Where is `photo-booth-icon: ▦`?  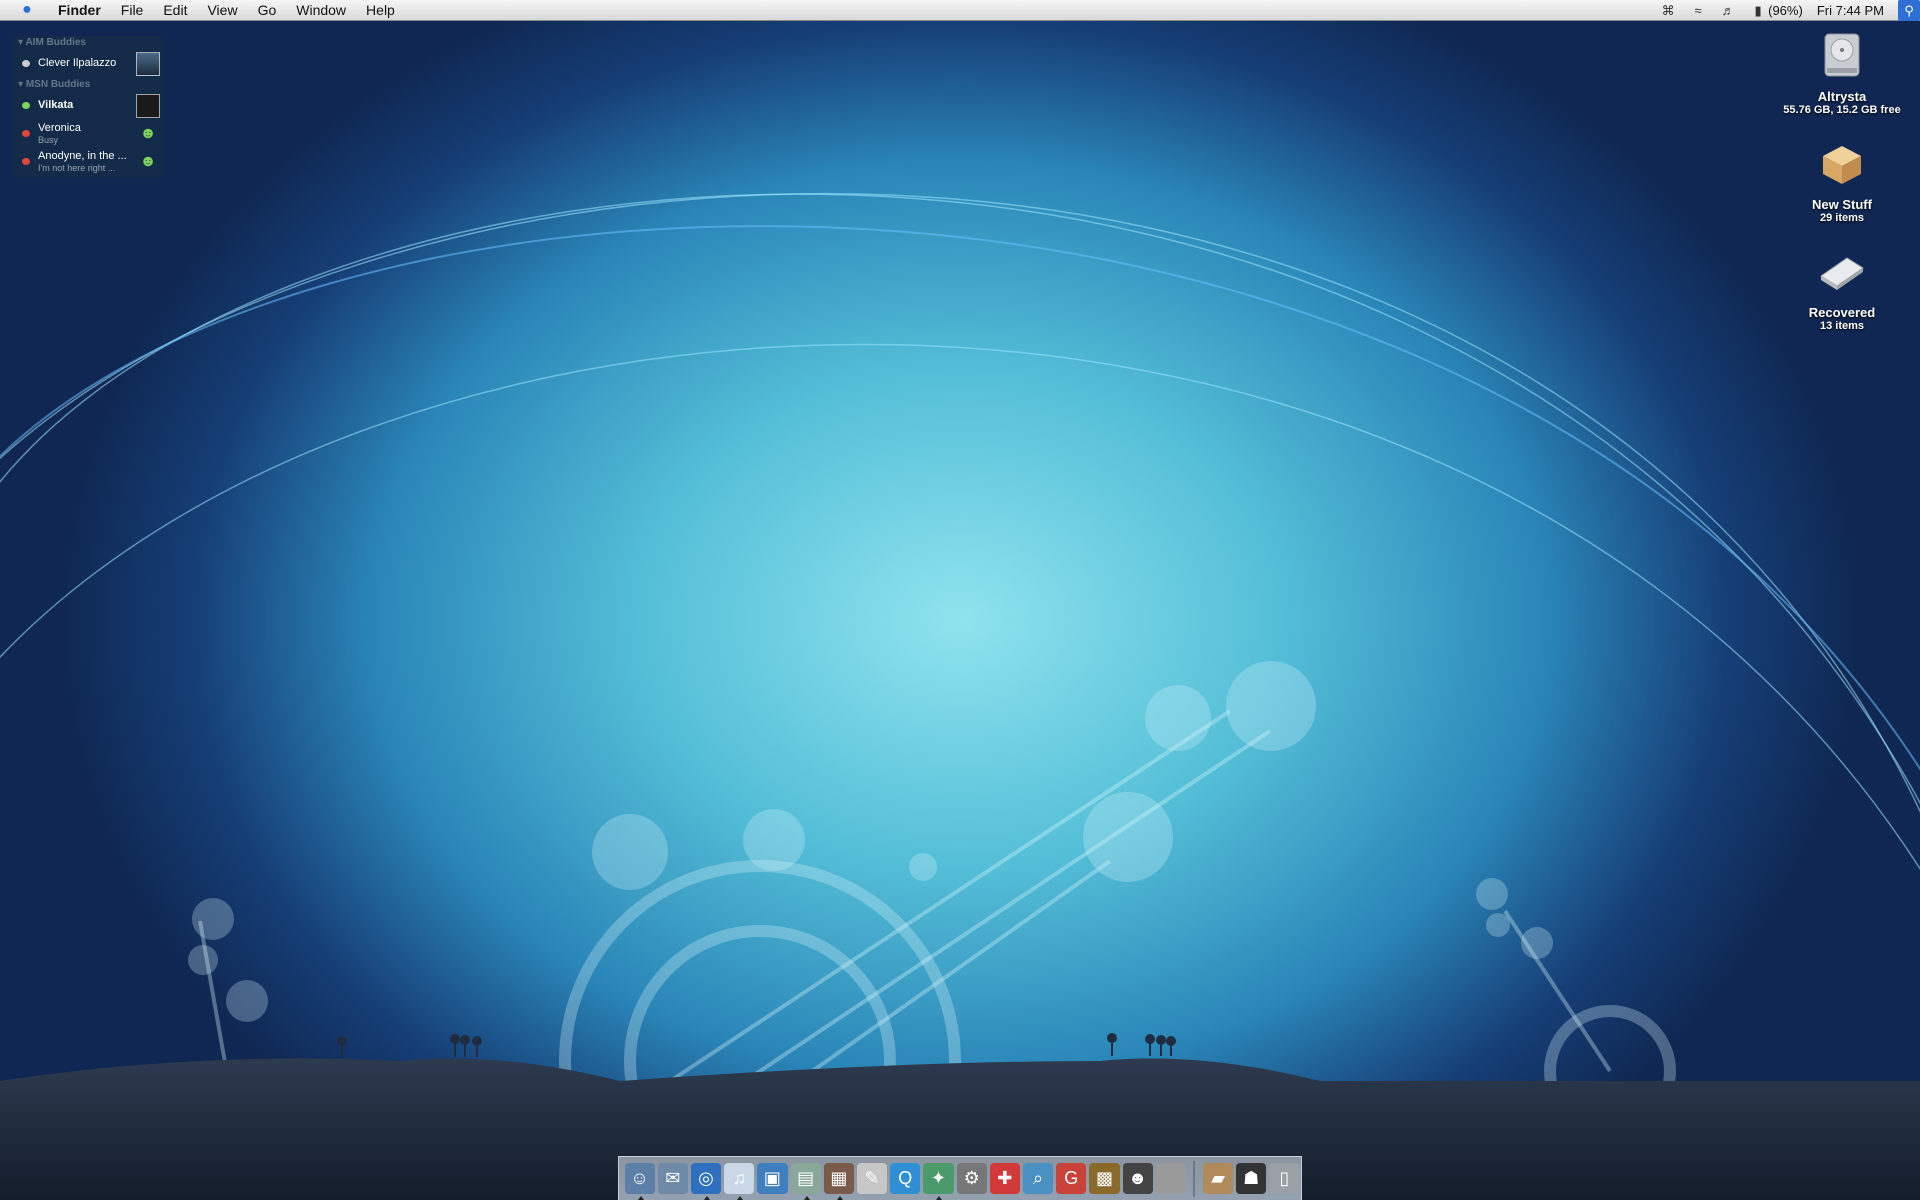 photo-booth-icon: ▦ is located at coordinates (838, 1181).